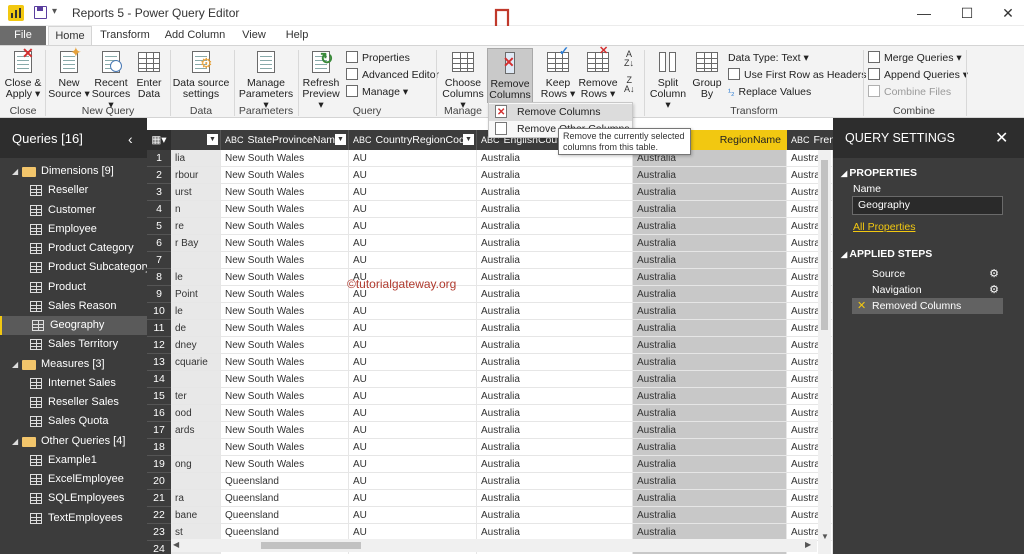  Describe the element at coordinates (73, 306) in the screenshot. I see `query-item: Sales Reason` at that location.